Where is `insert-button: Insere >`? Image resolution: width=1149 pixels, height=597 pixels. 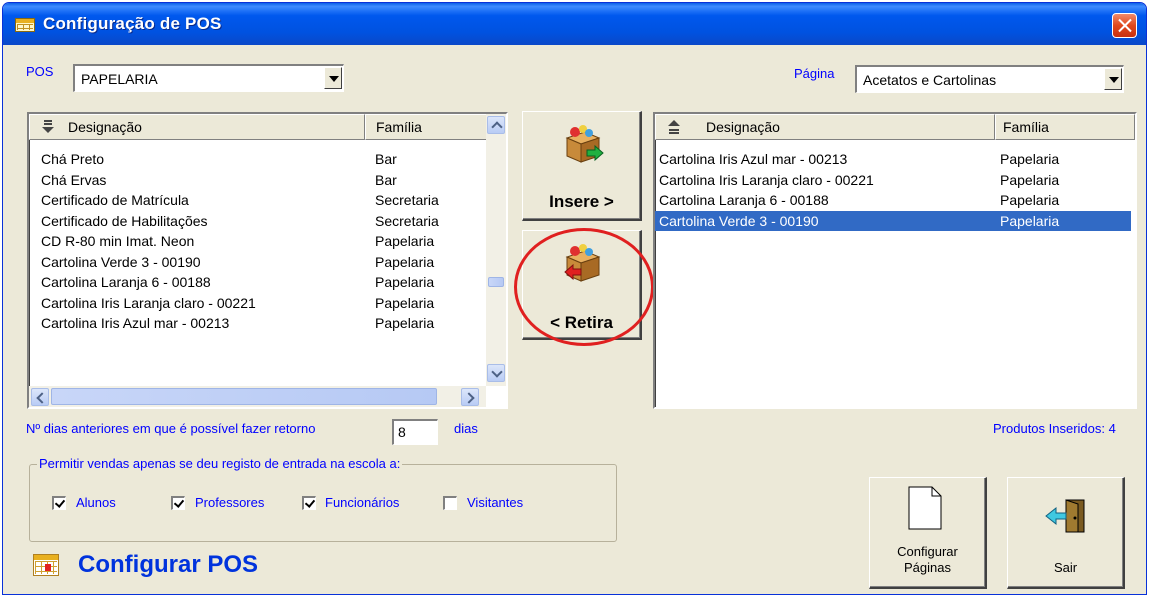 insert-button: Insere > is located at coordinates (582, 166).